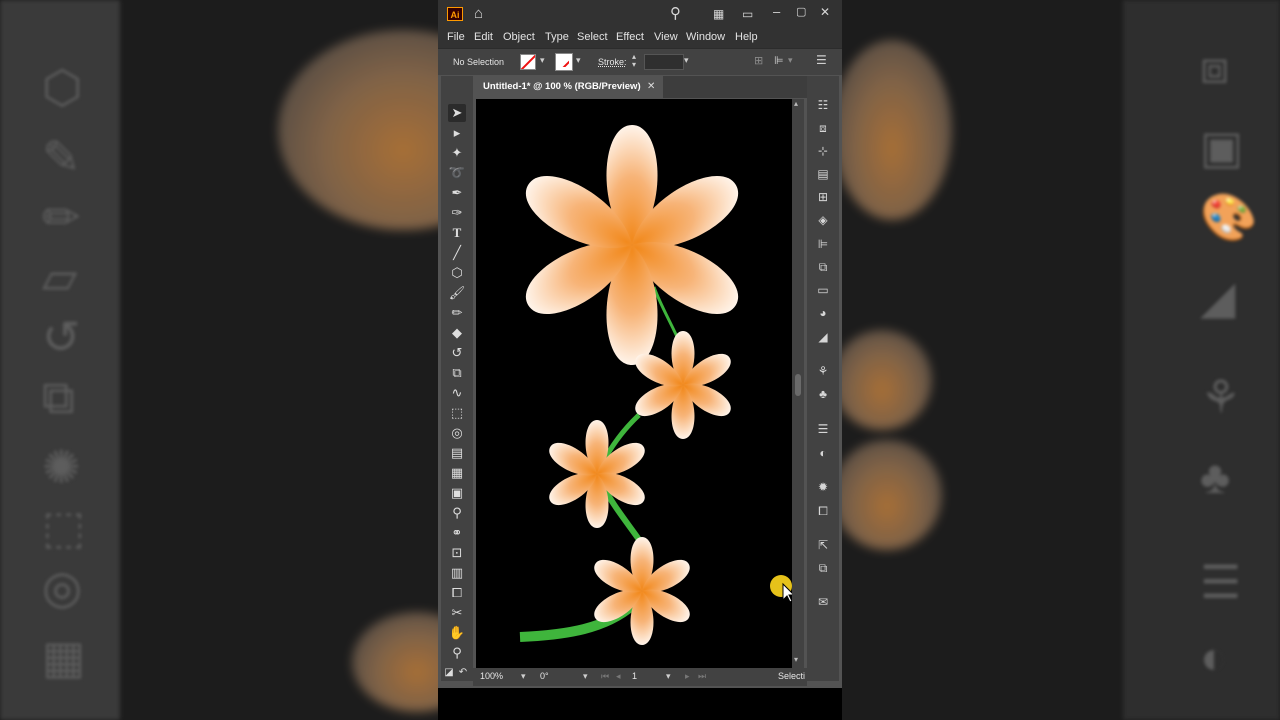 The image size is (1280, 720). Describe the element at coordinates (823, 151) in the screenshot. I see `transform-icon: ⊹` at that location.